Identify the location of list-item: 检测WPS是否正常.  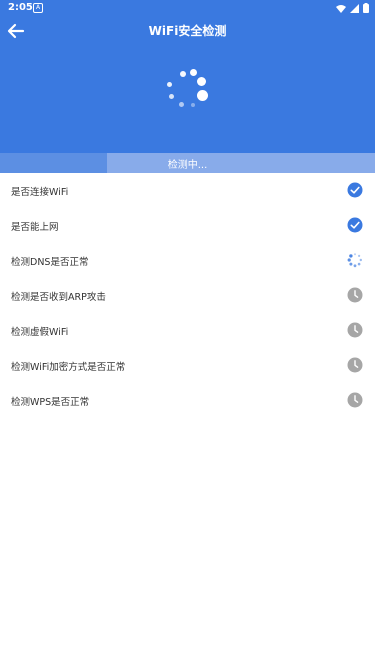
(187, 400).